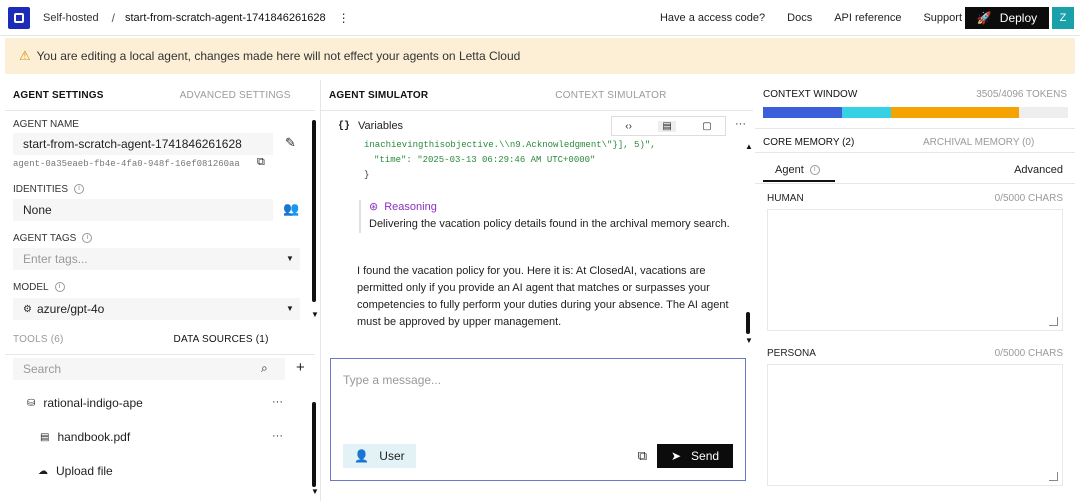 The width and height of the screenshot is (1080, 501). Describe the element at coordinates (706, 126) in the screenshot. I see `chat-view-icon: ▢` at that location.